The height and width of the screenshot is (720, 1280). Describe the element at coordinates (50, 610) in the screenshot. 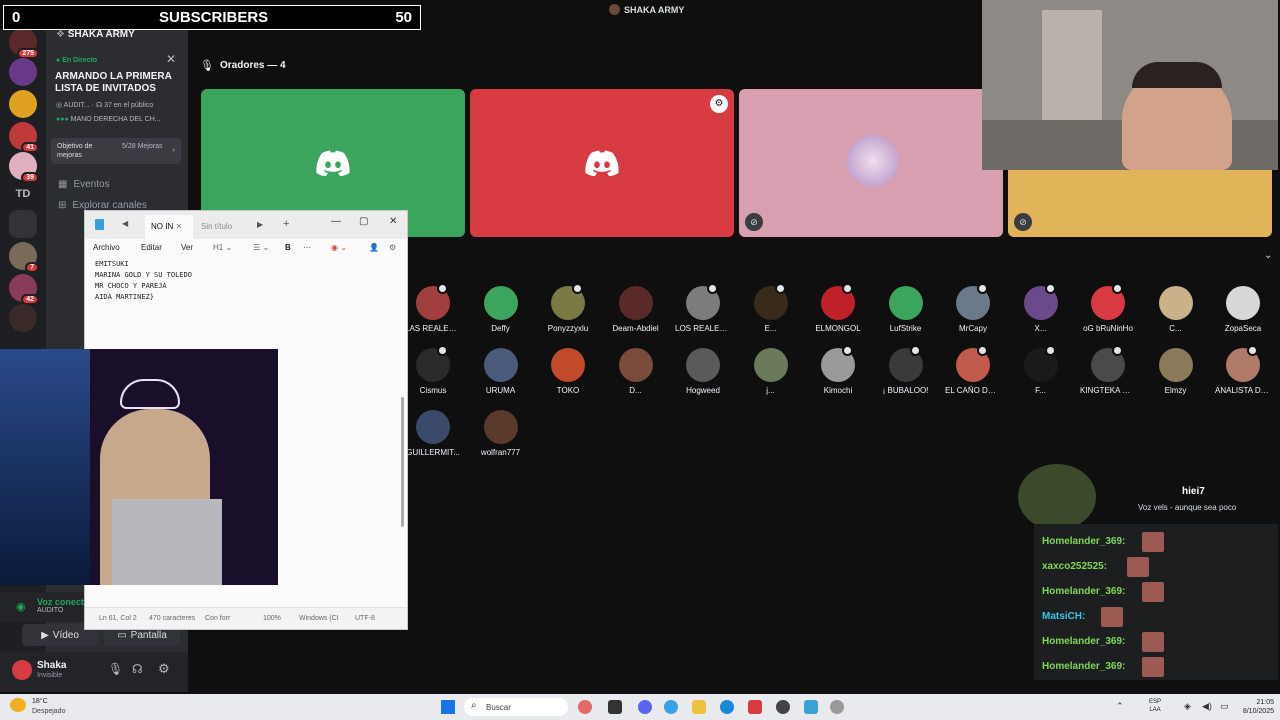

I see `voice-channel: AUDITO` at that location.